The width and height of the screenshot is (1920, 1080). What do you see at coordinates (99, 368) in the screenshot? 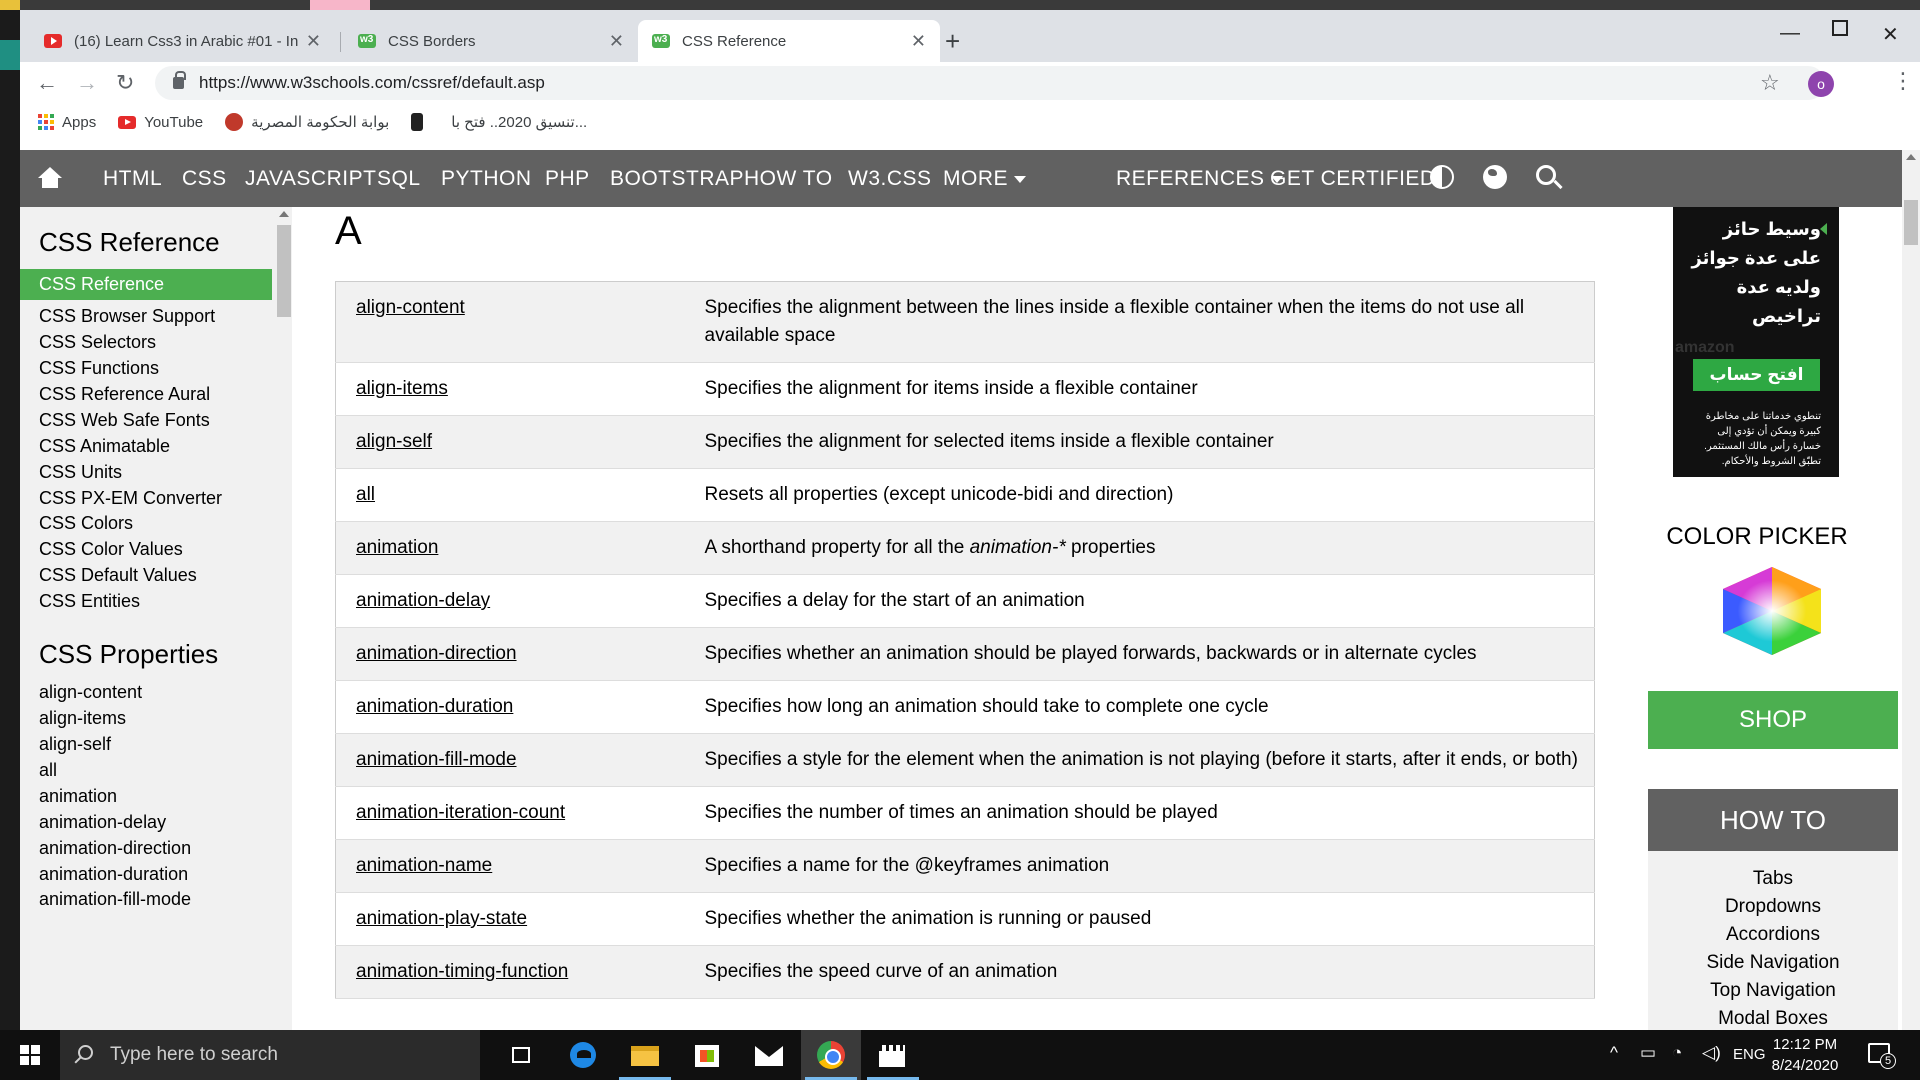
I see `sidebar-item: CSS Functions` at bounding box center [99, 368].